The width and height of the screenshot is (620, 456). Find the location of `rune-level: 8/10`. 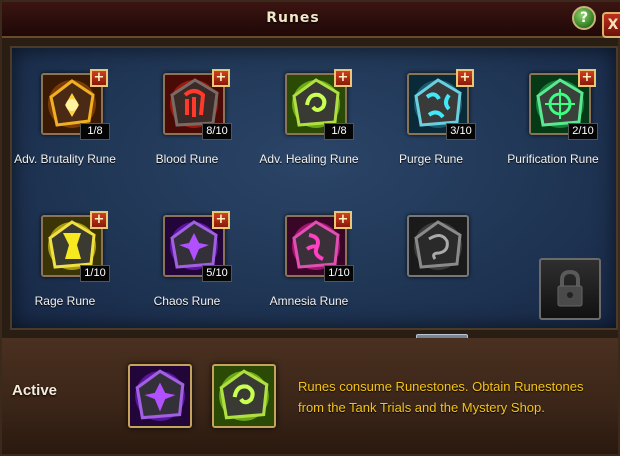

rune-level: 8/10 is located at coordinates (217, 131).